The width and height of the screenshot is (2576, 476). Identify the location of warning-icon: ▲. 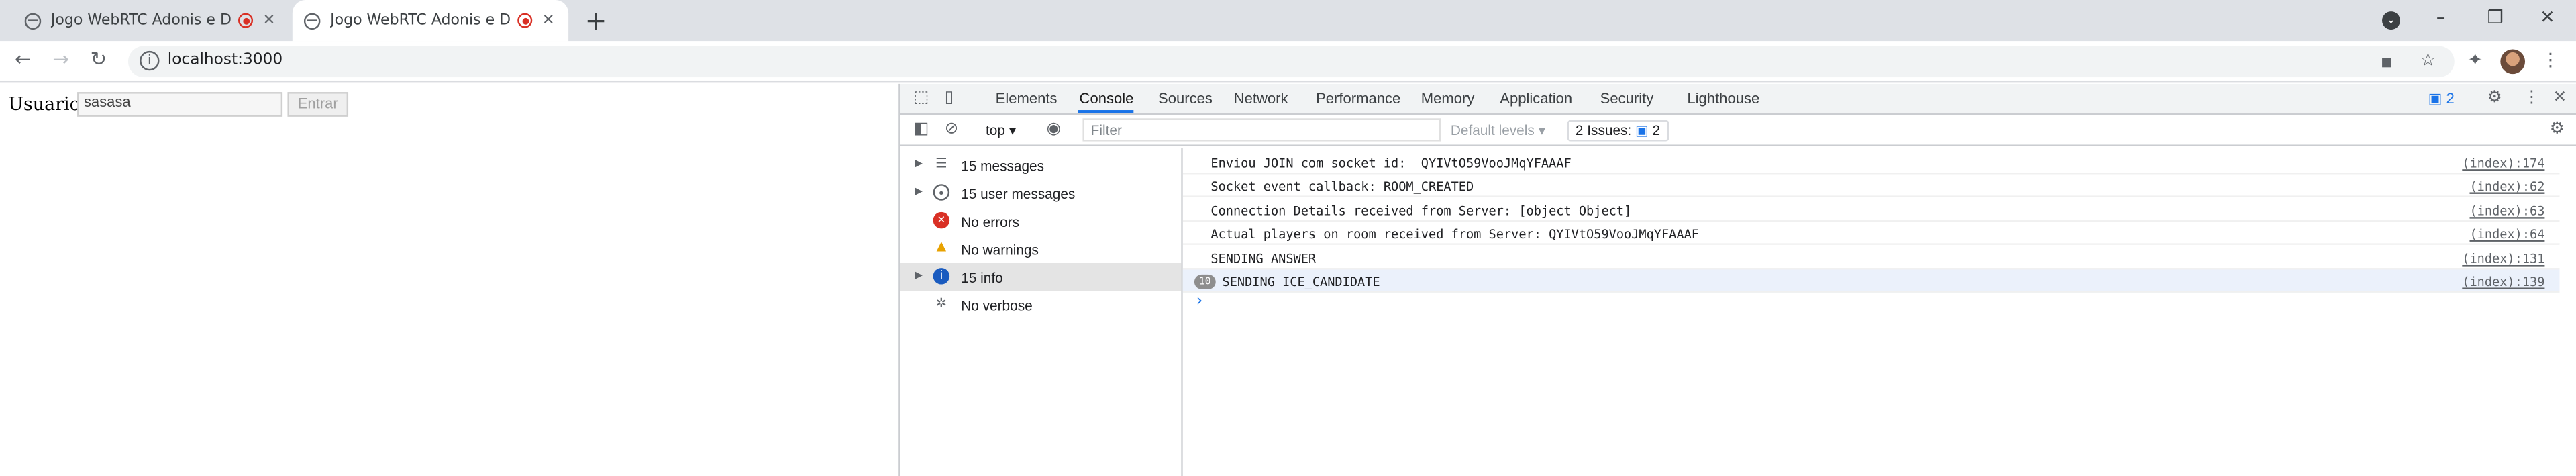
(941, 247).